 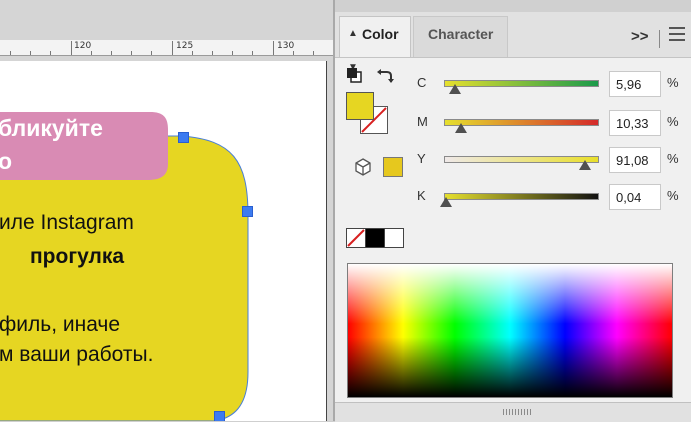 I want to click on y-value-input: 91,08, so click(x=635, y=160).